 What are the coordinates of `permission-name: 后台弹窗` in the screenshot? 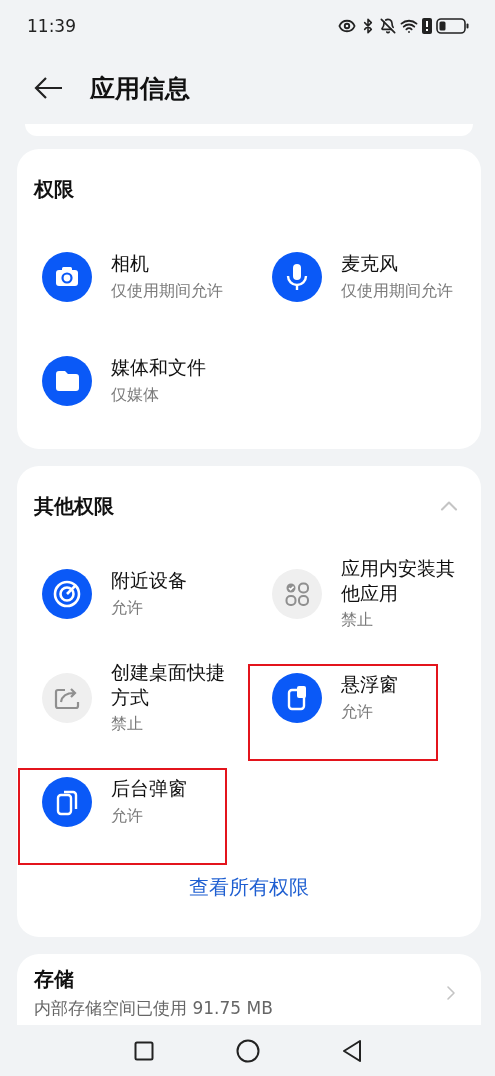 It's located at (149, 789).